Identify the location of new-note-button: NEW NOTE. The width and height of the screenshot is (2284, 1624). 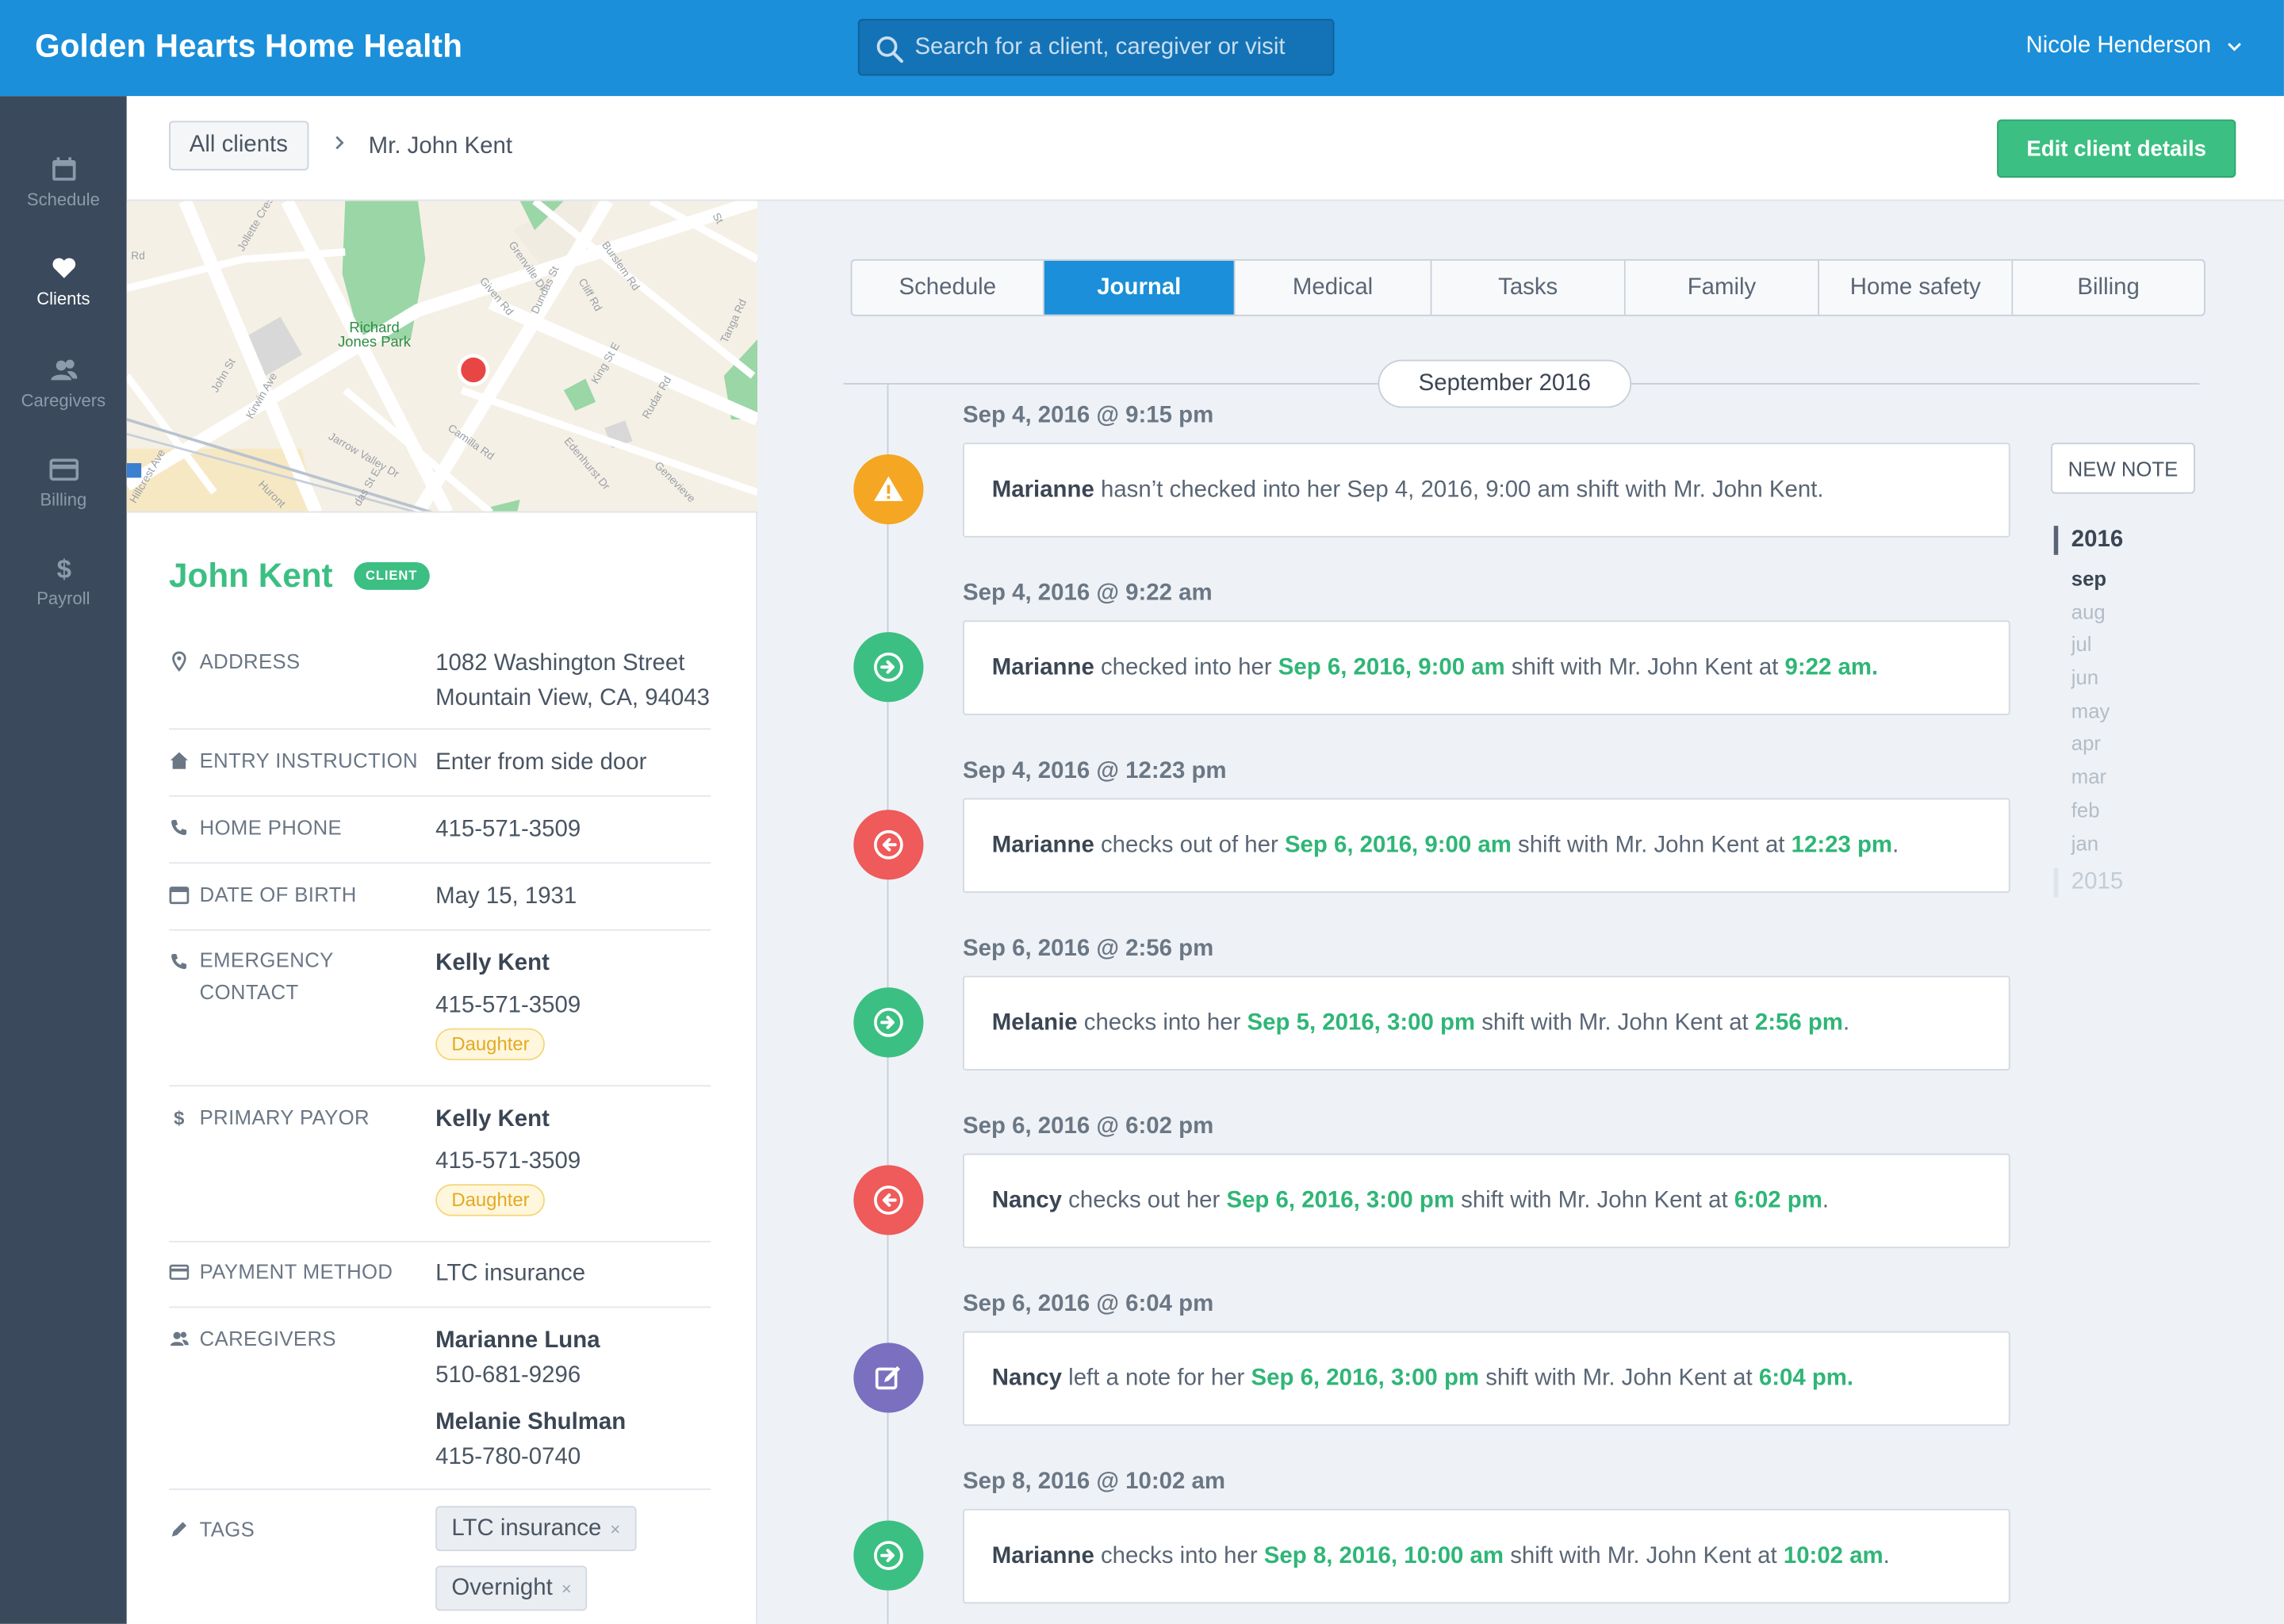
(2123, 468).